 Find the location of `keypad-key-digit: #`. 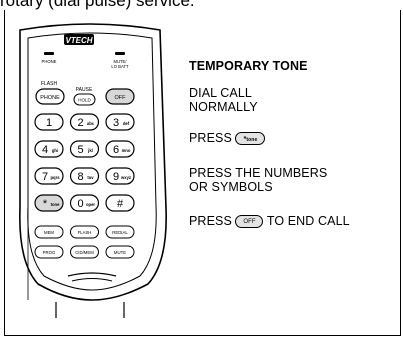

keypad-key-digit: # is located at coordinates (120, 204).